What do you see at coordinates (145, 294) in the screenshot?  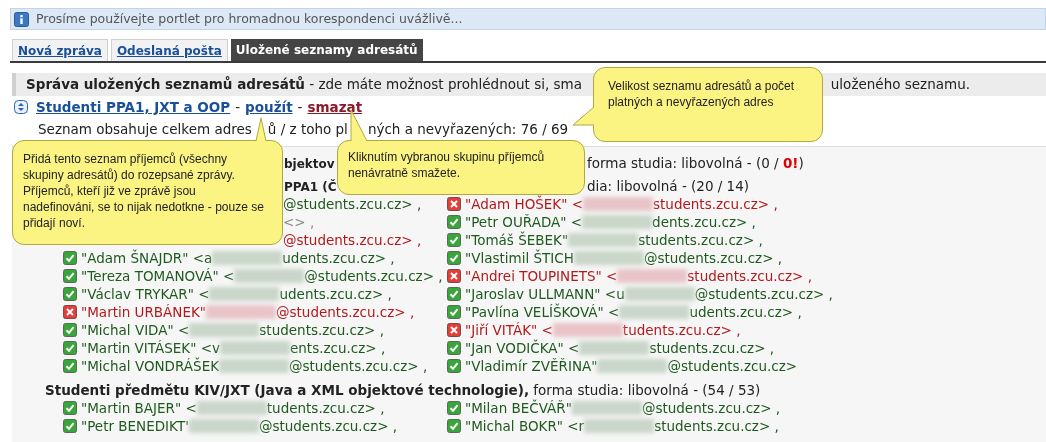 I see `recipient-name: "Václav TRYKAR" <` at bounding box center [145, 294].